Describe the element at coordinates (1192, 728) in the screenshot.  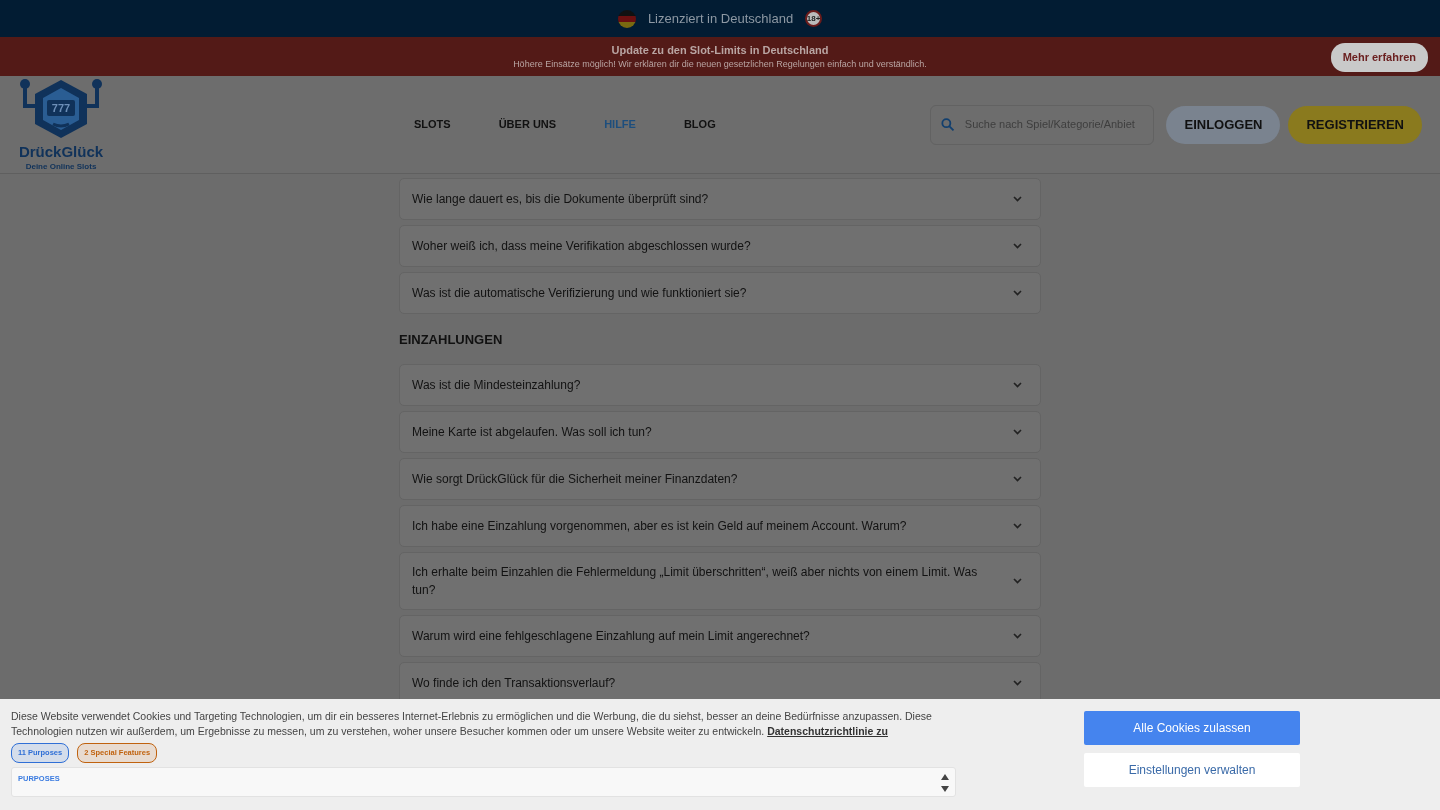
I see `accept-cookies-button: Alle Cookies zulassen` at that location.